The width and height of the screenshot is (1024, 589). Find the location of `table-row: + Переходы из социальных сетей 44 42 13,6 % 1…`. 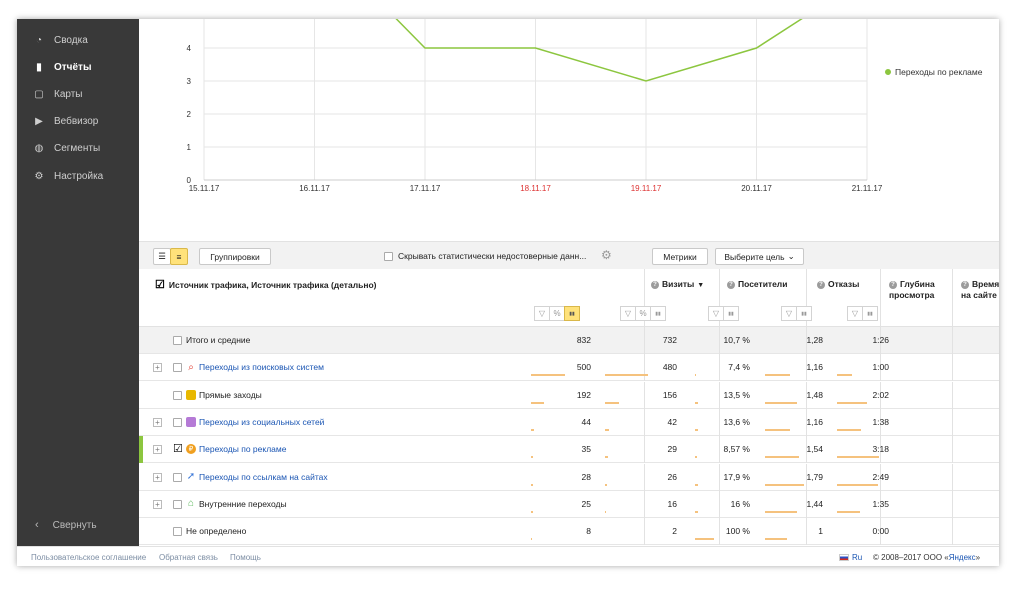

table-row: + Переходы из социальных сетей 44 42 13,6 % 1… is located at coordinates (569, 422).